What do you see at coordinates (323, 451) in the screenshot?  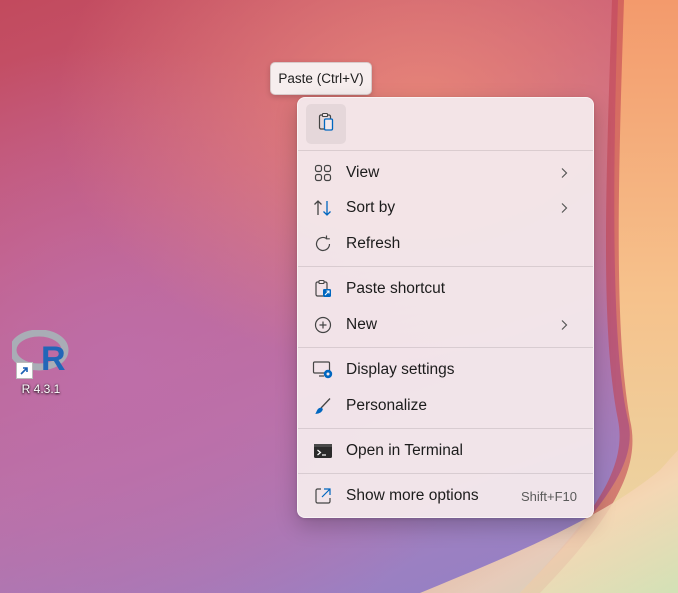 I see `terminal-icon` at bounding box center [323, 451].